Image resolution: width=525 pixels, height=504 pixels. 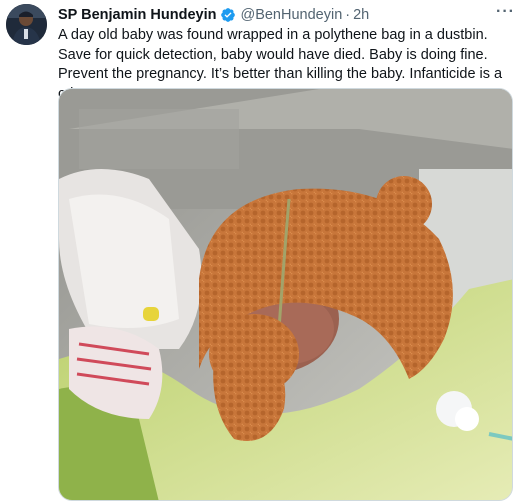 What do you see at coordinates (505, 12) in the screenshot?
I see `more-options-icon: ···` at bounding box center [505, 12].